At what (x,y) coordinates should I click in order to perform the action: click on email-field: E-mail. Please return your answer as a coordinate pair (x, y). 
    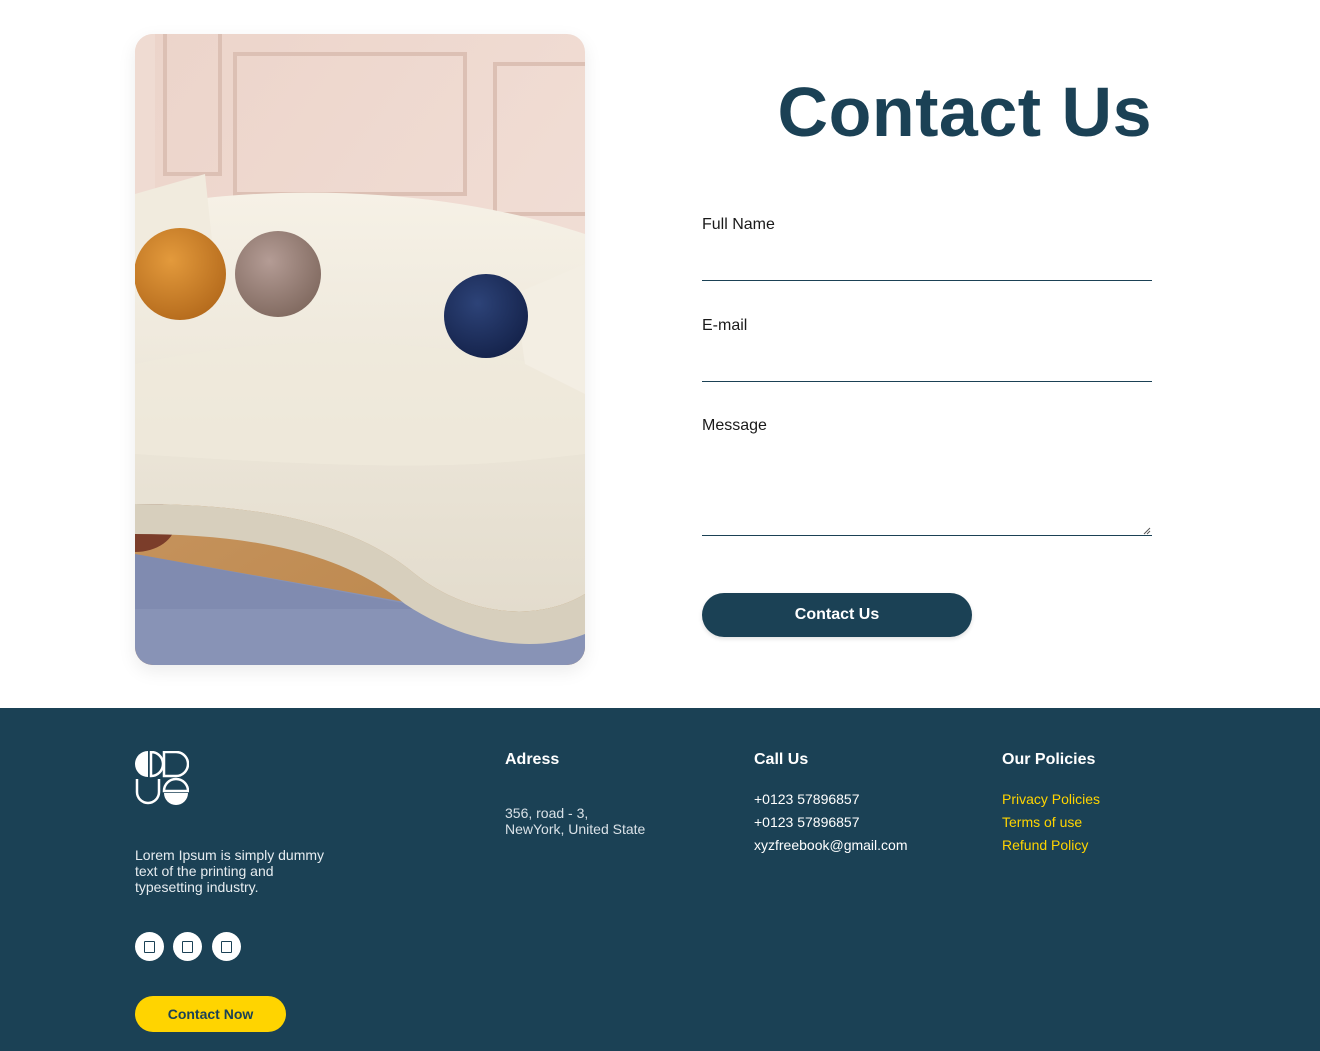
    Looking at the image, I should click on (927, 350).